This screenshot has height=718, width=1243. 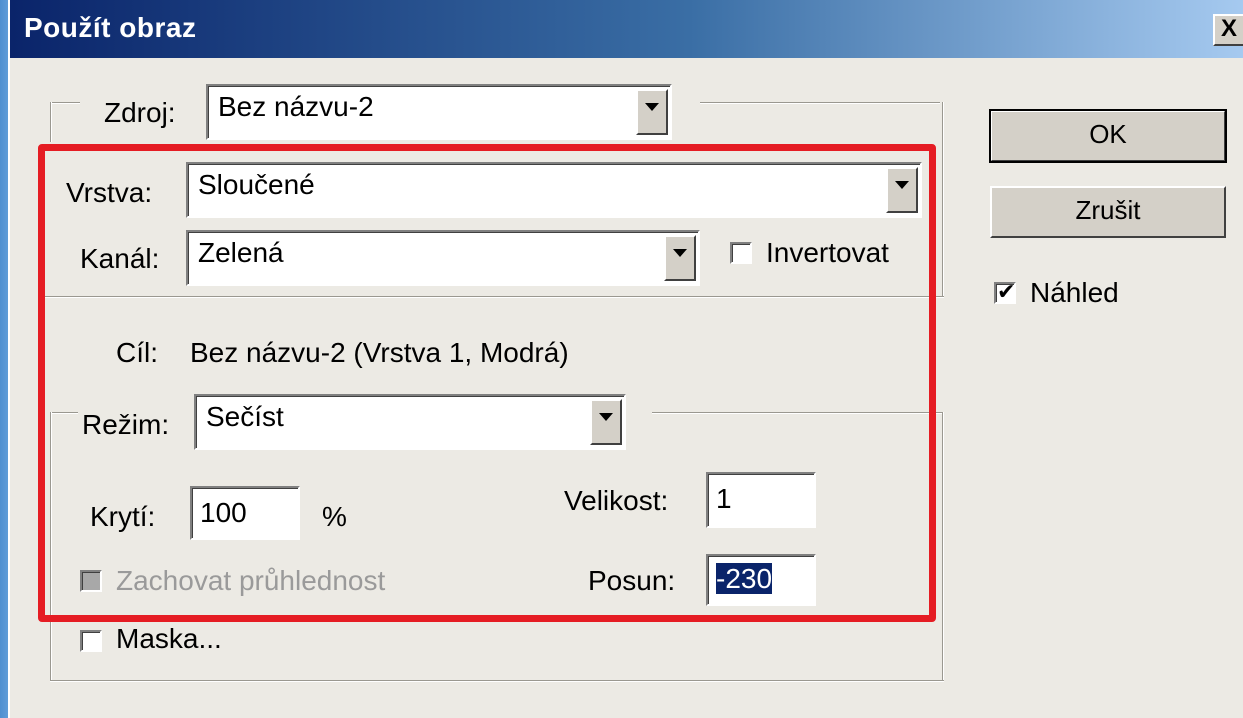 What do you see at coordinates (296, 106) in the screenshot?
I see `source-value: Bez názvu-2` at bounding box center [296, 106].